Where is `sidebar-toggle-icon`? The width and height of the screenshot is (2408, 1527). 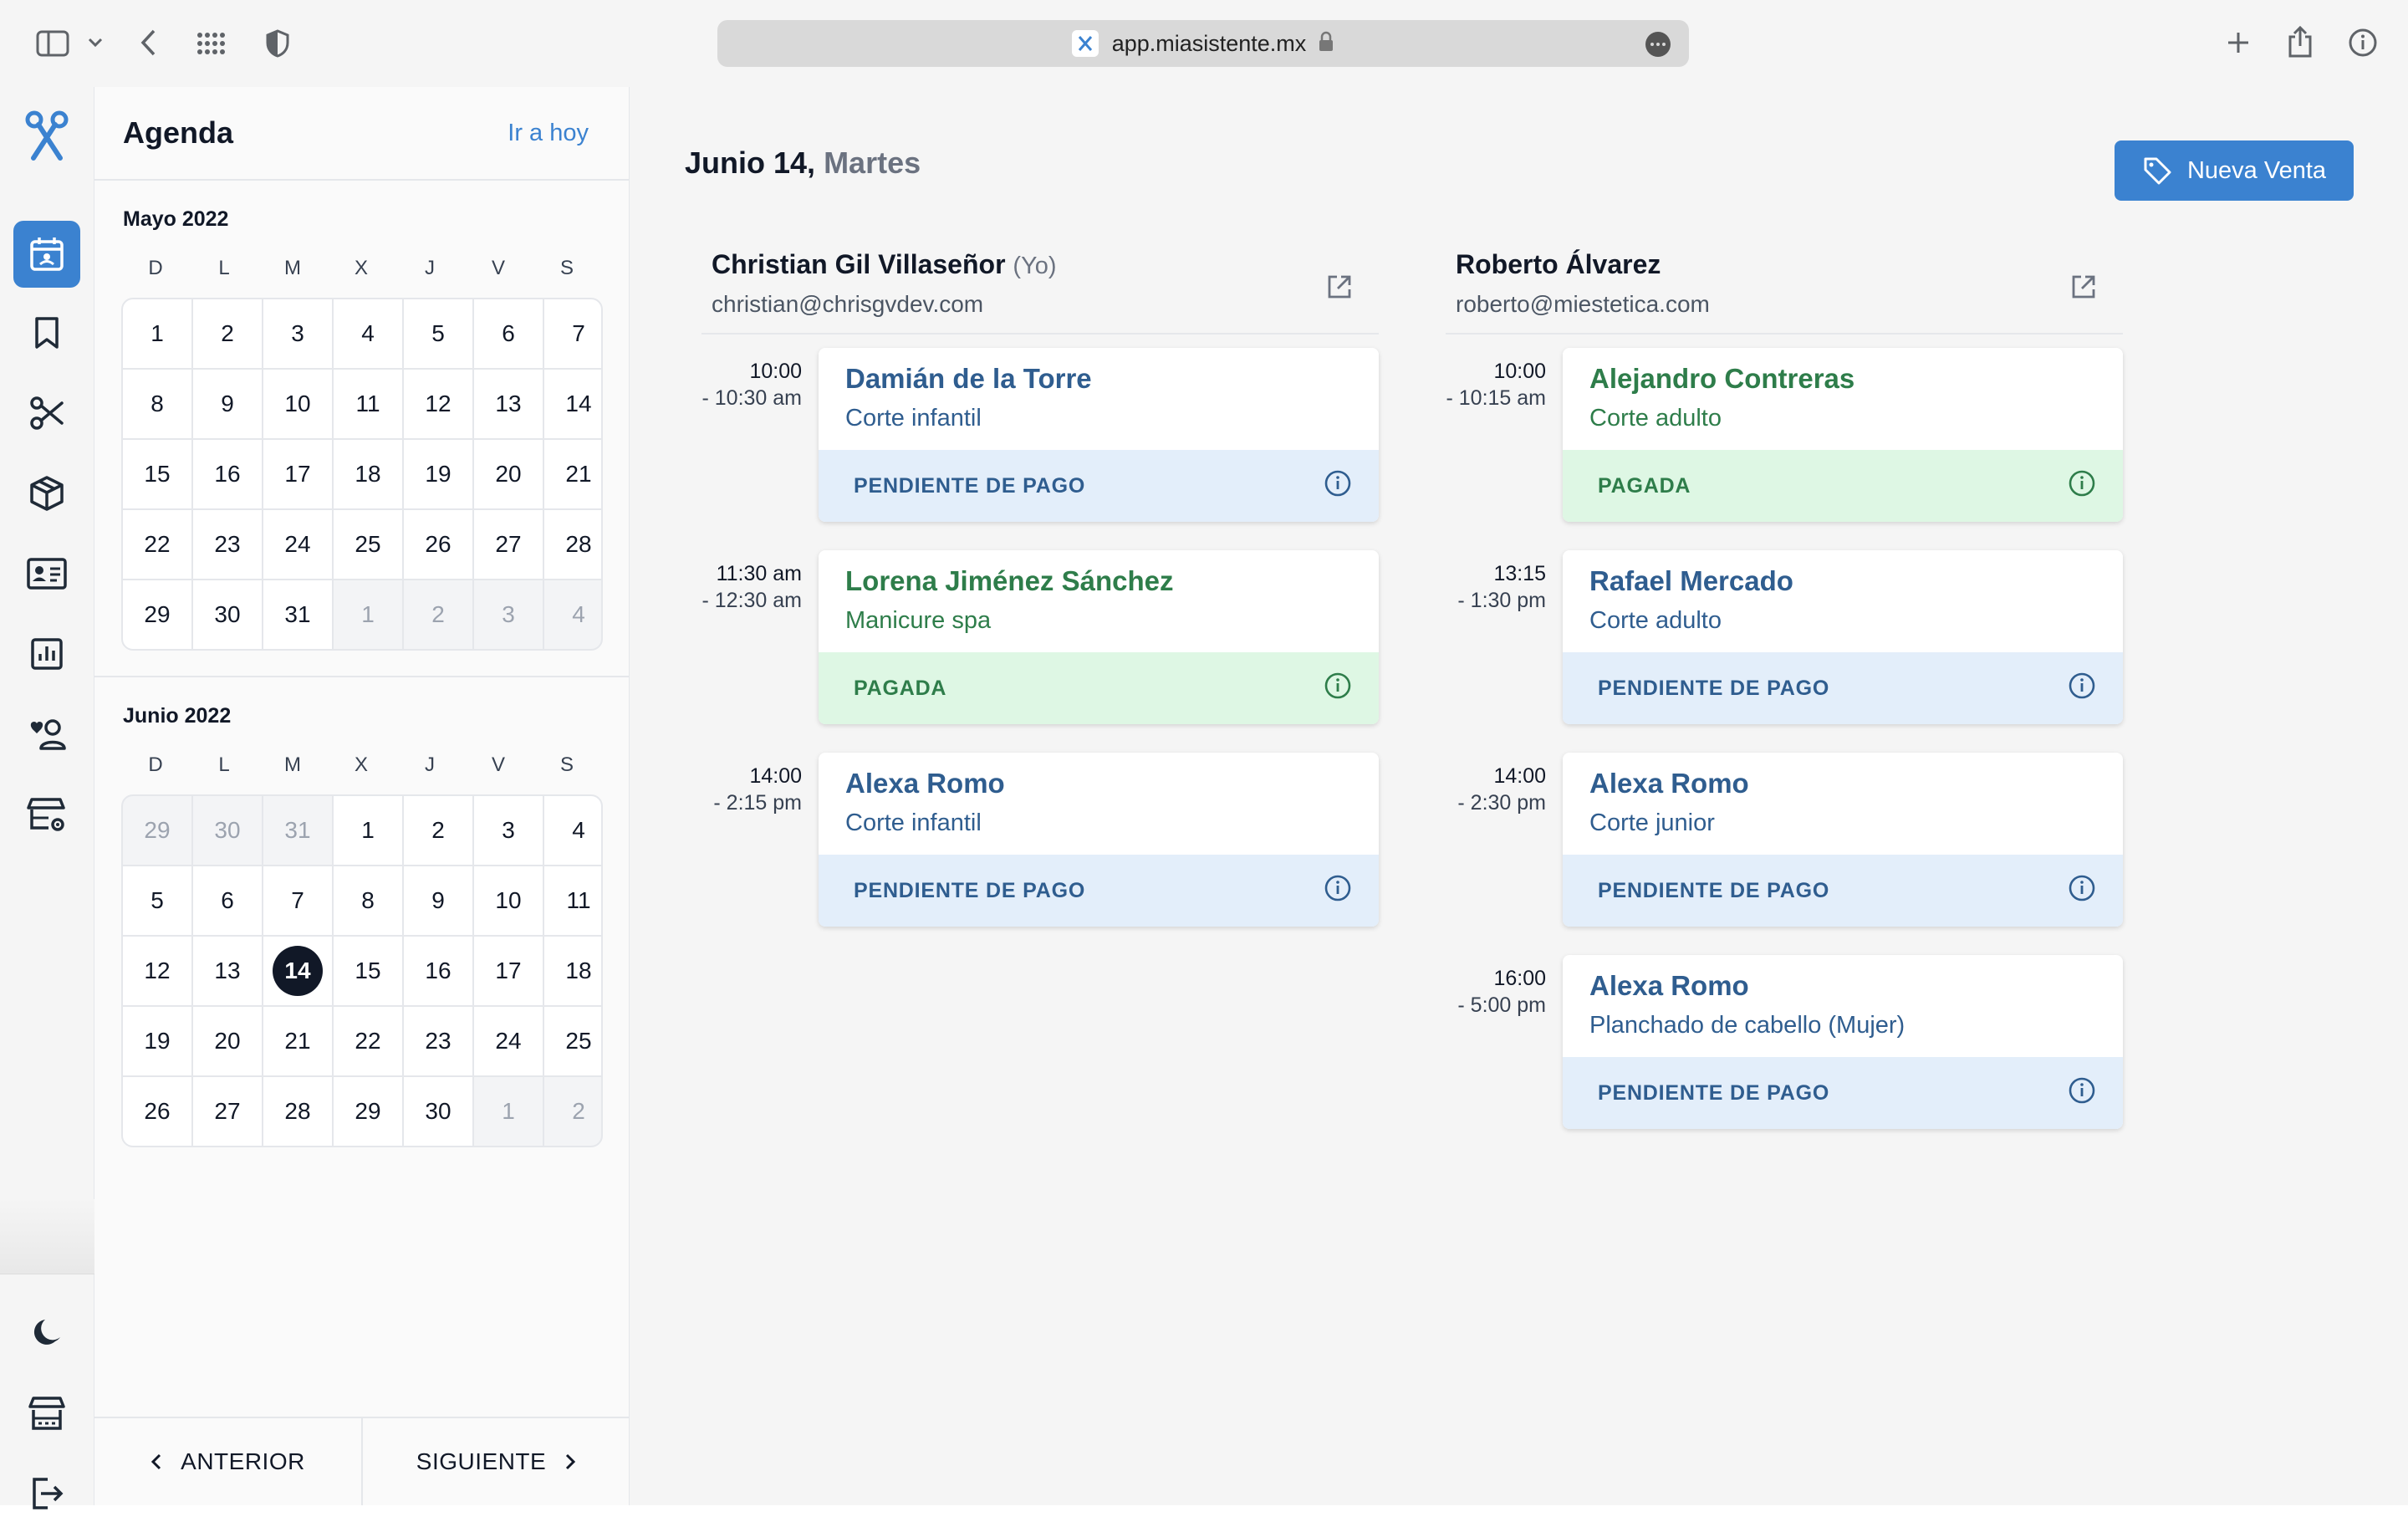
sidebar-toggle-icon is located at coordinates (53, 44).